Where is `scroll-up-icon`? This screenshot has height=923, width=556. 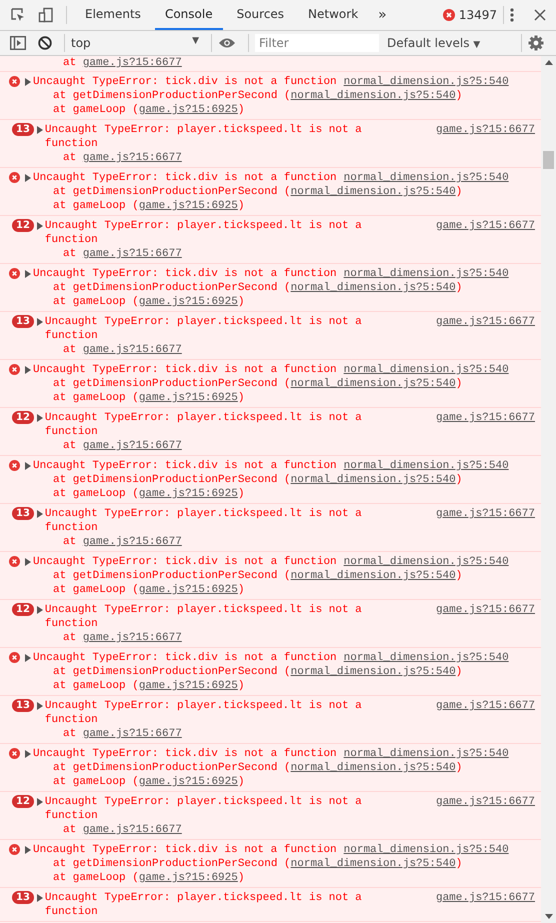 scroll-up-icon is located at coordinates (548, 62).